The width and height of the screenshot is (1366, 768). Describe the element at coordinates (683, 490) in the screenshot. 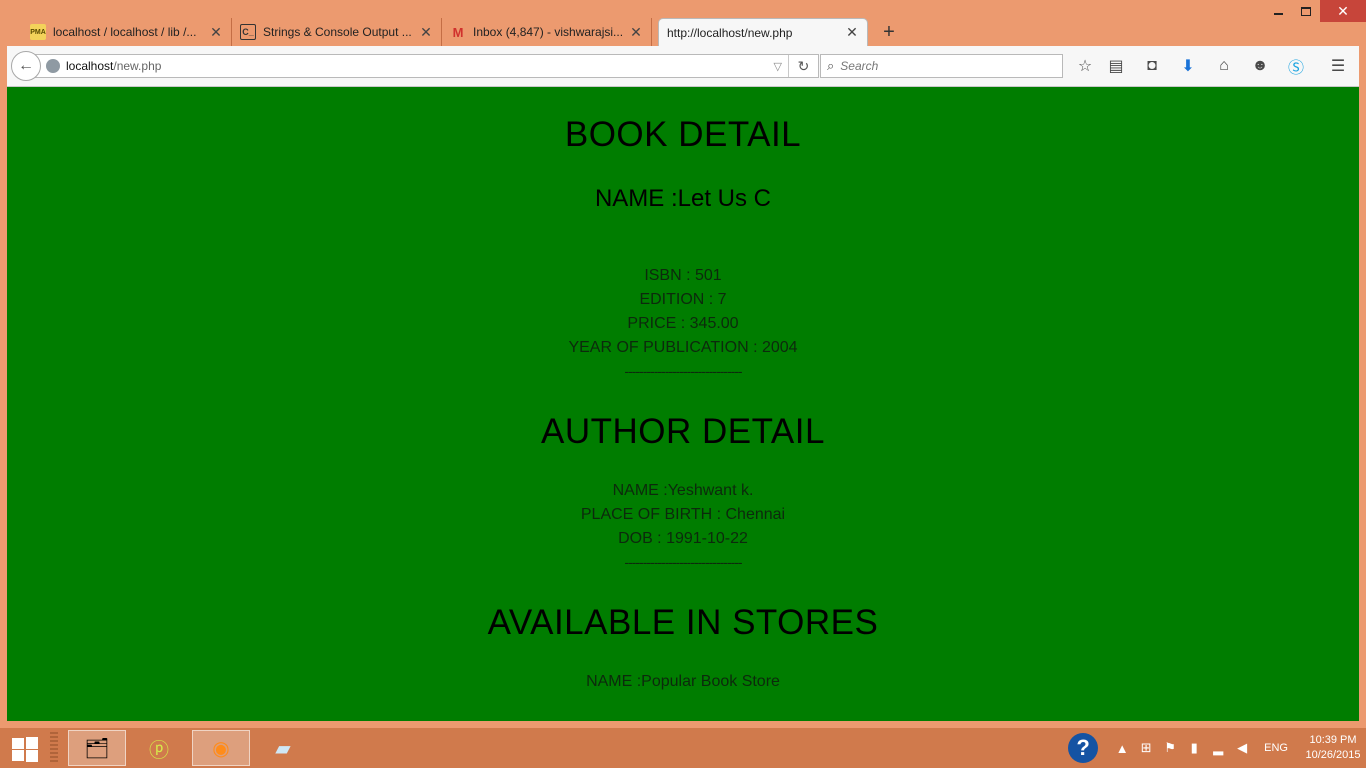

I see `author-name: NAME :Yeshwant k.` at that location.